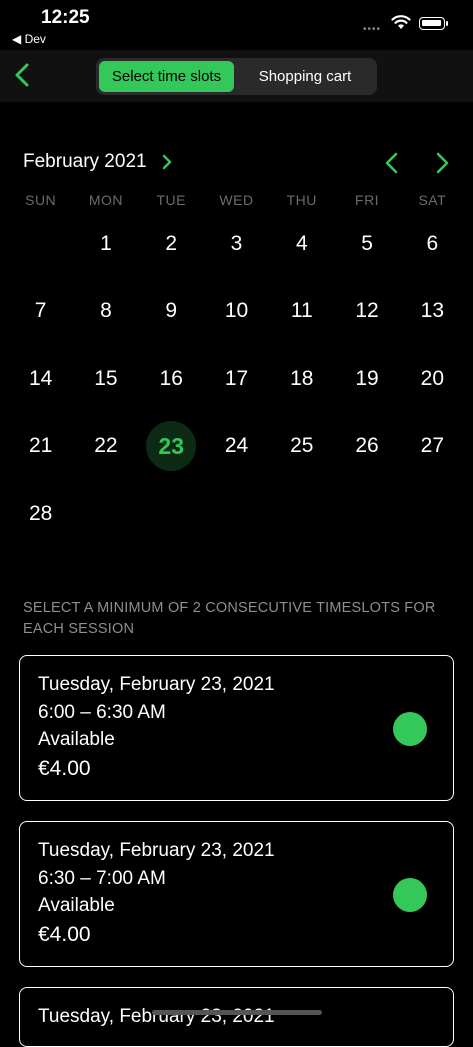 The width and height of the screenshot is (473, 1047). What do you see at coordinates (432, 200) in the screenshot?
I see `weekday-label: SAT` at bounding box center [432, 200].